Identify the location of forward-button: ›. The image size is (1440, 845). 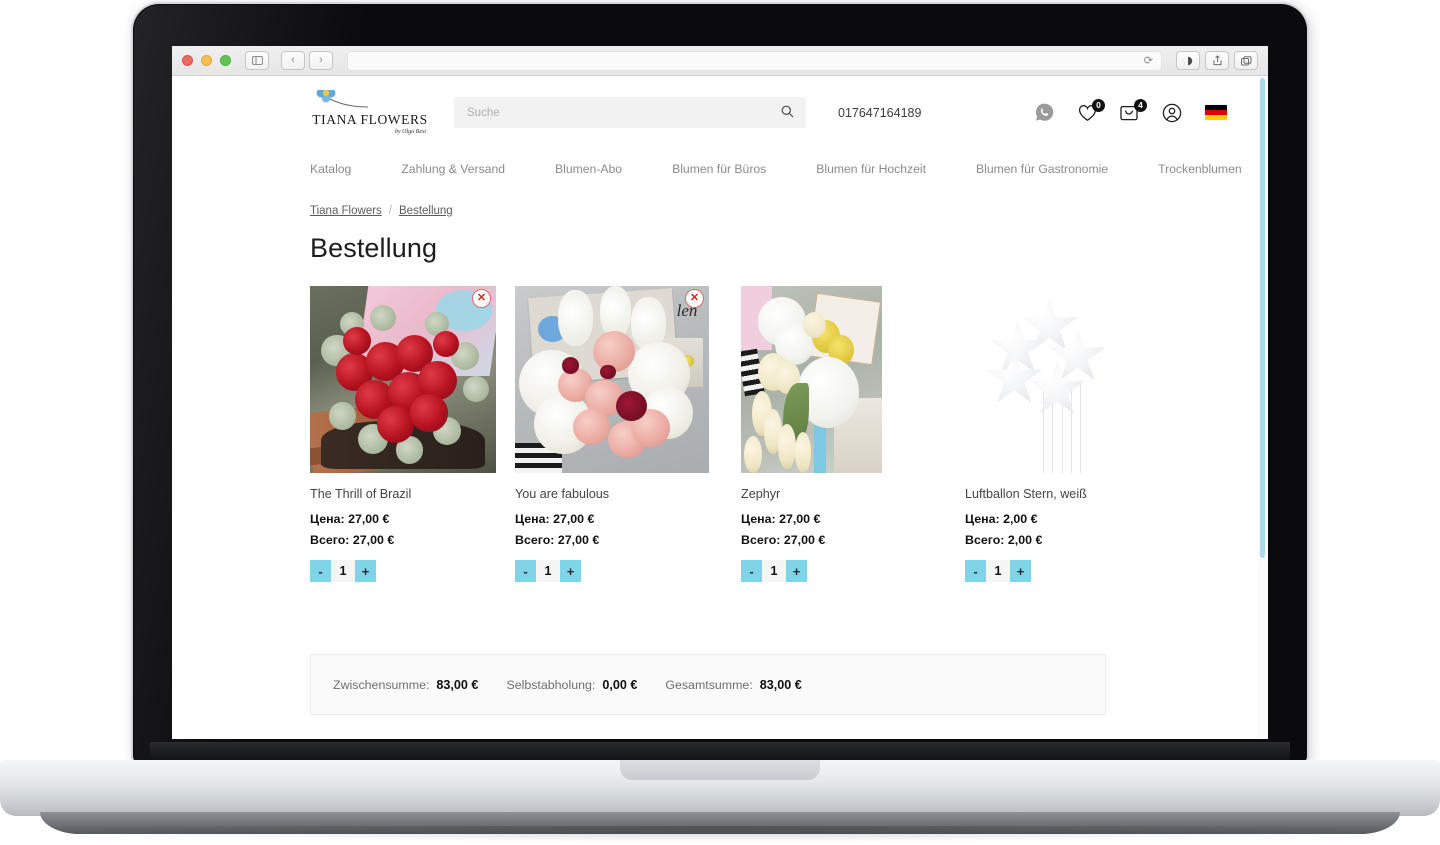
(321, 60).